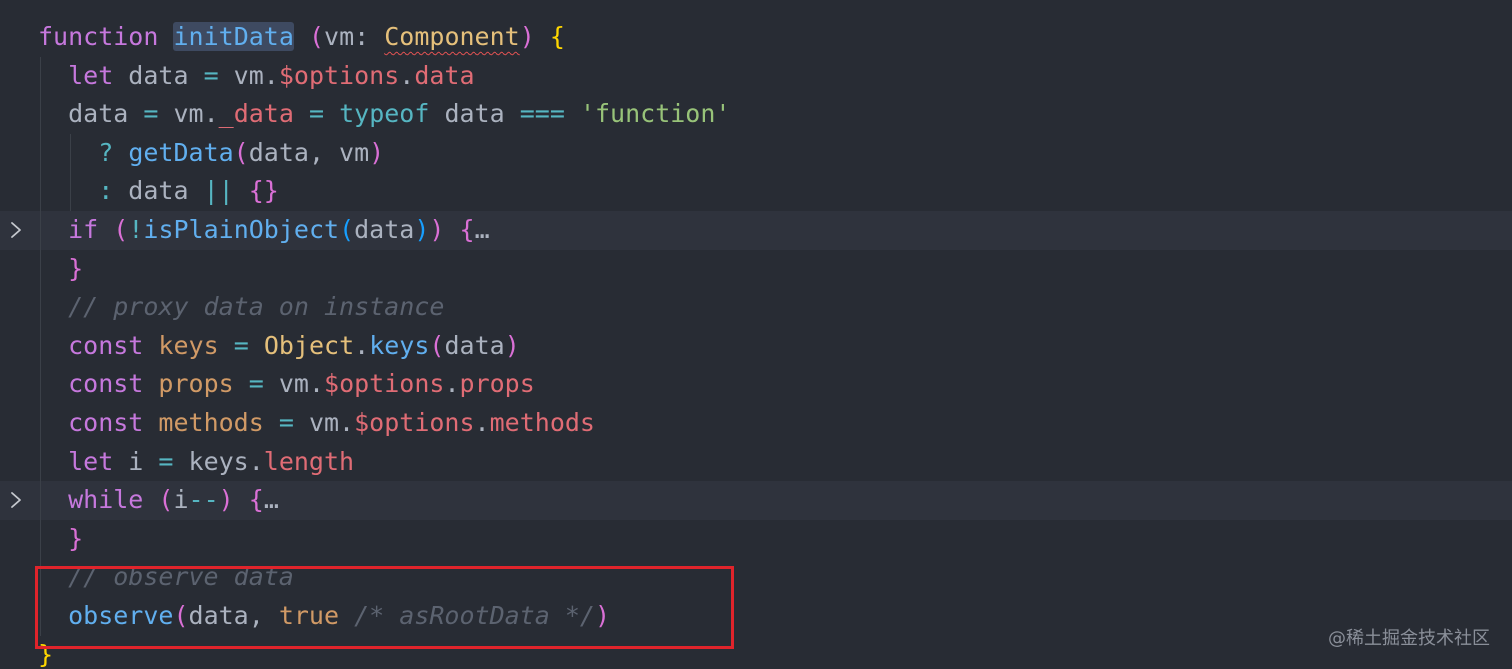 Image resolution: width=1512 pixels, height=669 pixels. I want to click on code-token: length, so click(309, 461).